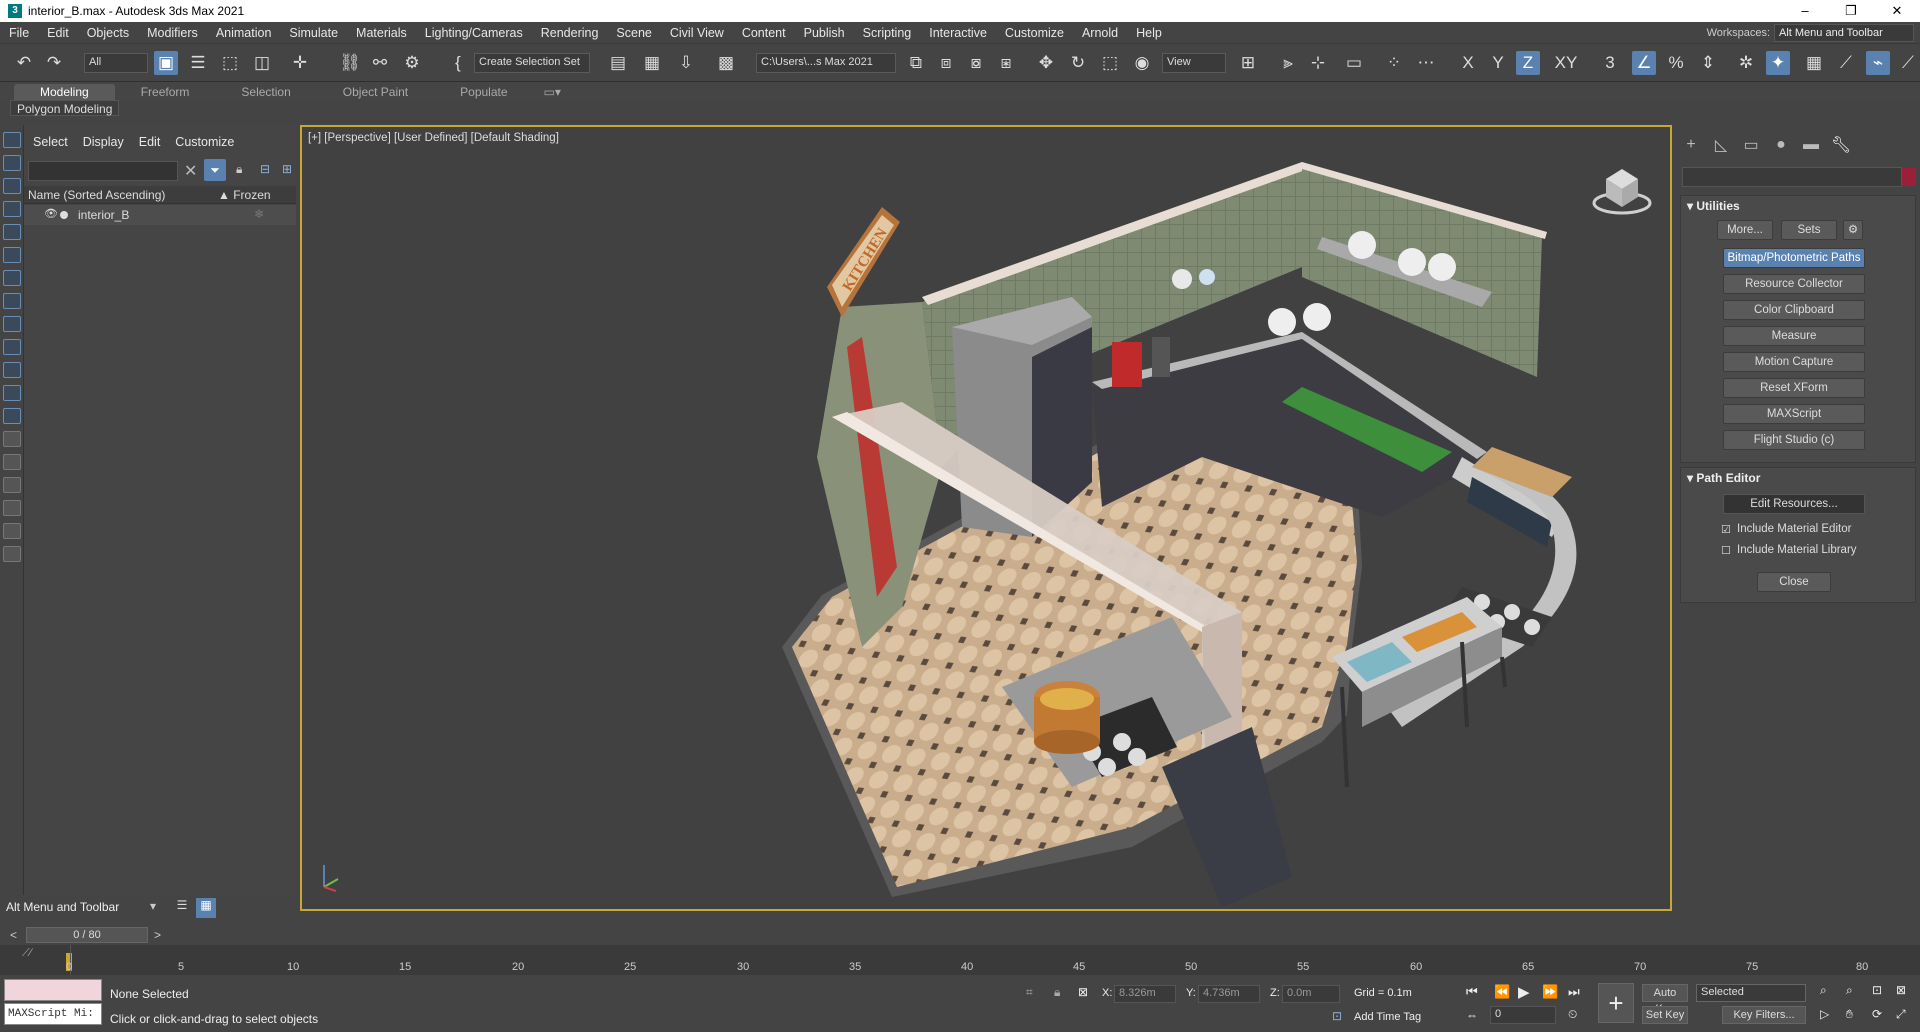 This screenshot has width=1920, height=1032. What do you see at coordinates (412, 63) in the screenshot?
I see `bind-spacewarp-icon: ⚙` at bounding box center [412, 63].